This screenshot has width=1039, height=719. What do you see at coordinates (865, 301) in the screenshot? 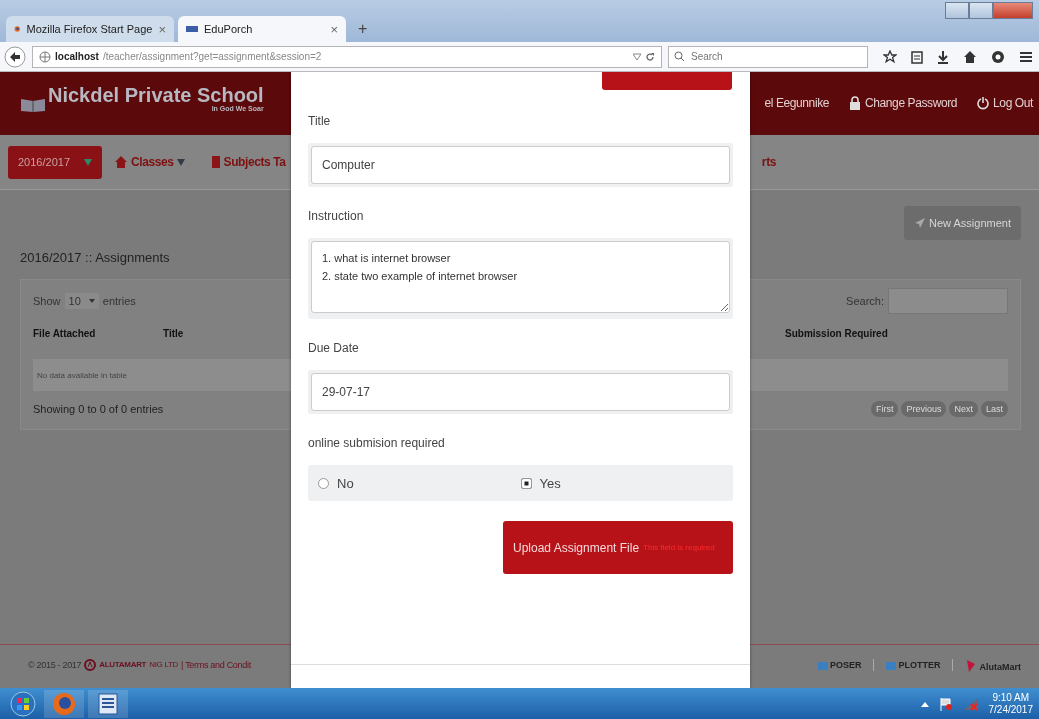
I see `search-label: Search:` at bounding box center [865, 301].